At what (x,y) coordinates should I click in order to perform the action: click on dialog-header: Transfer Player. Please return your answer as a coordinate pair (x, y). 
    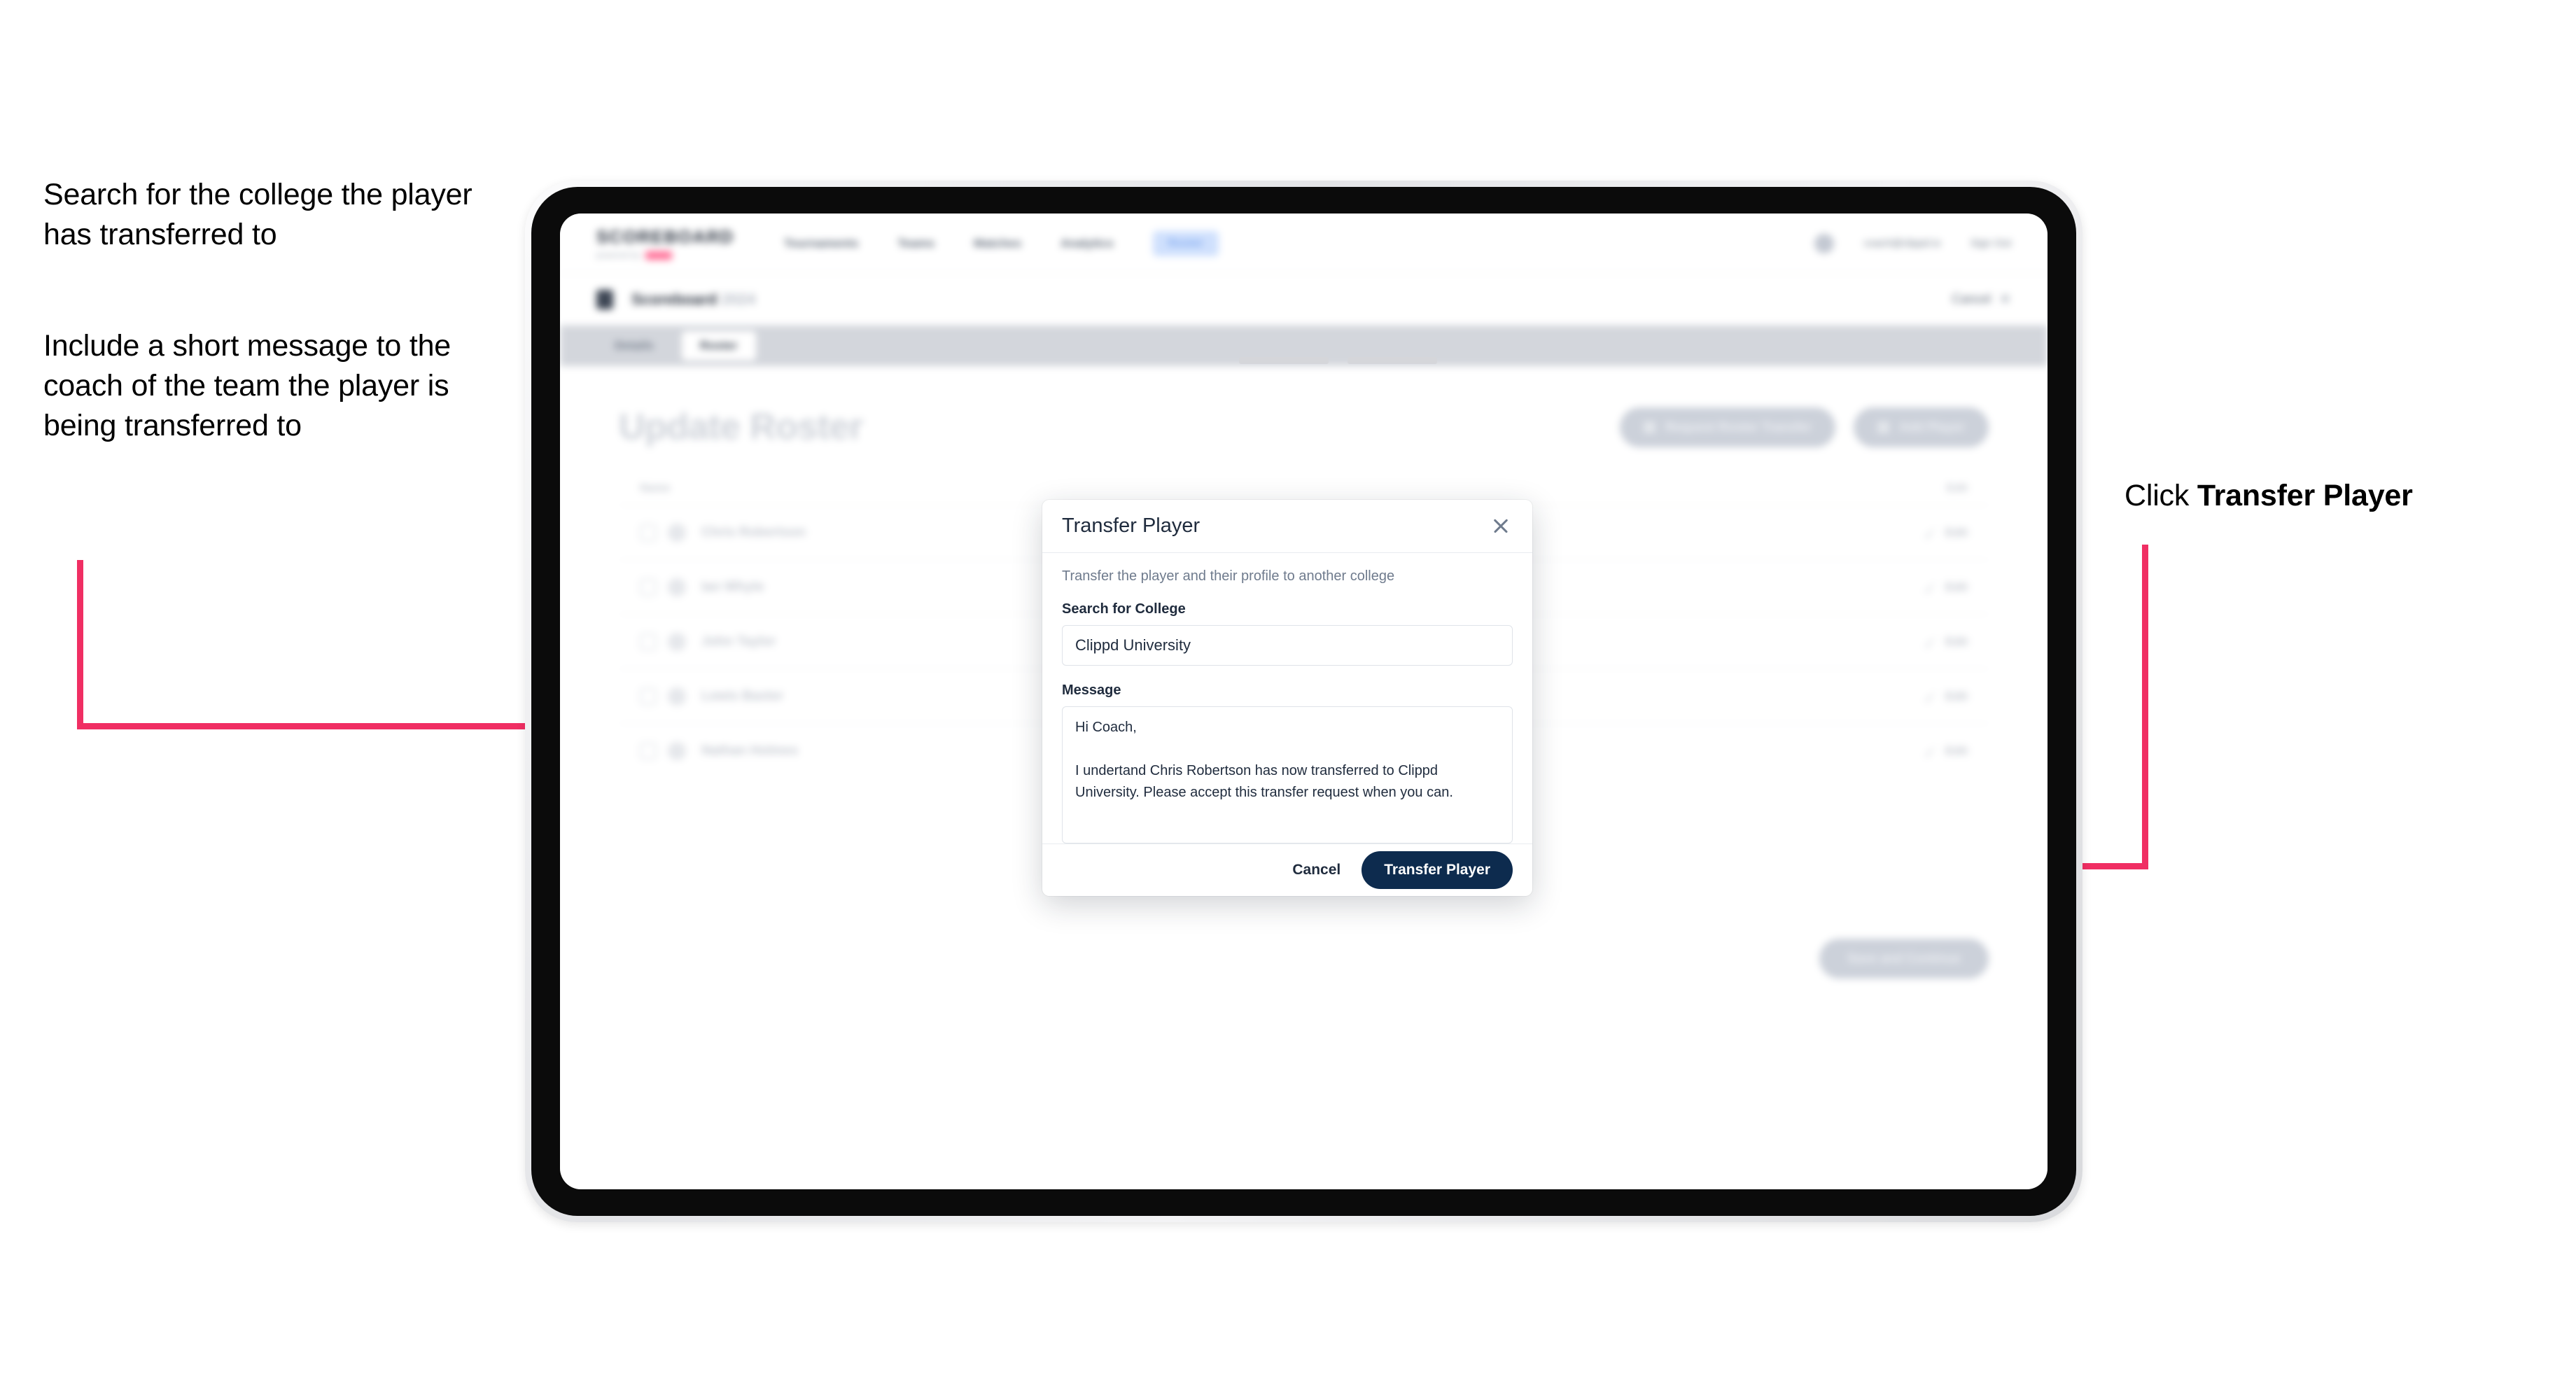
    Looking at the image, I should click on (1287, 526).